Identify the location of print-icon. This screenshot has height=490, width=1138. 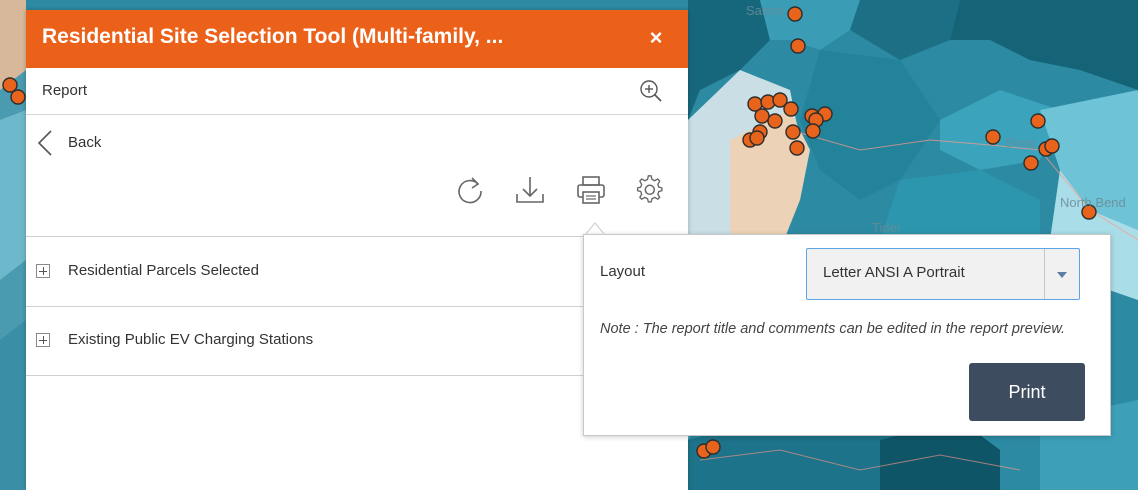
(591, 190).